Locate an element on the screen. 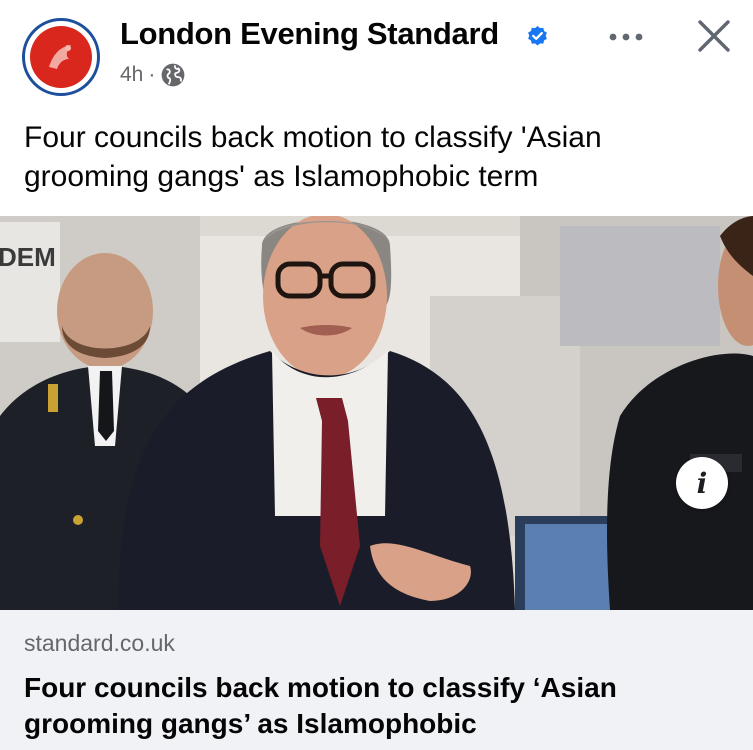 Image resolution: width=753 pixels, height=750 pixels. globe-icon is located at coordinates (173, 75).